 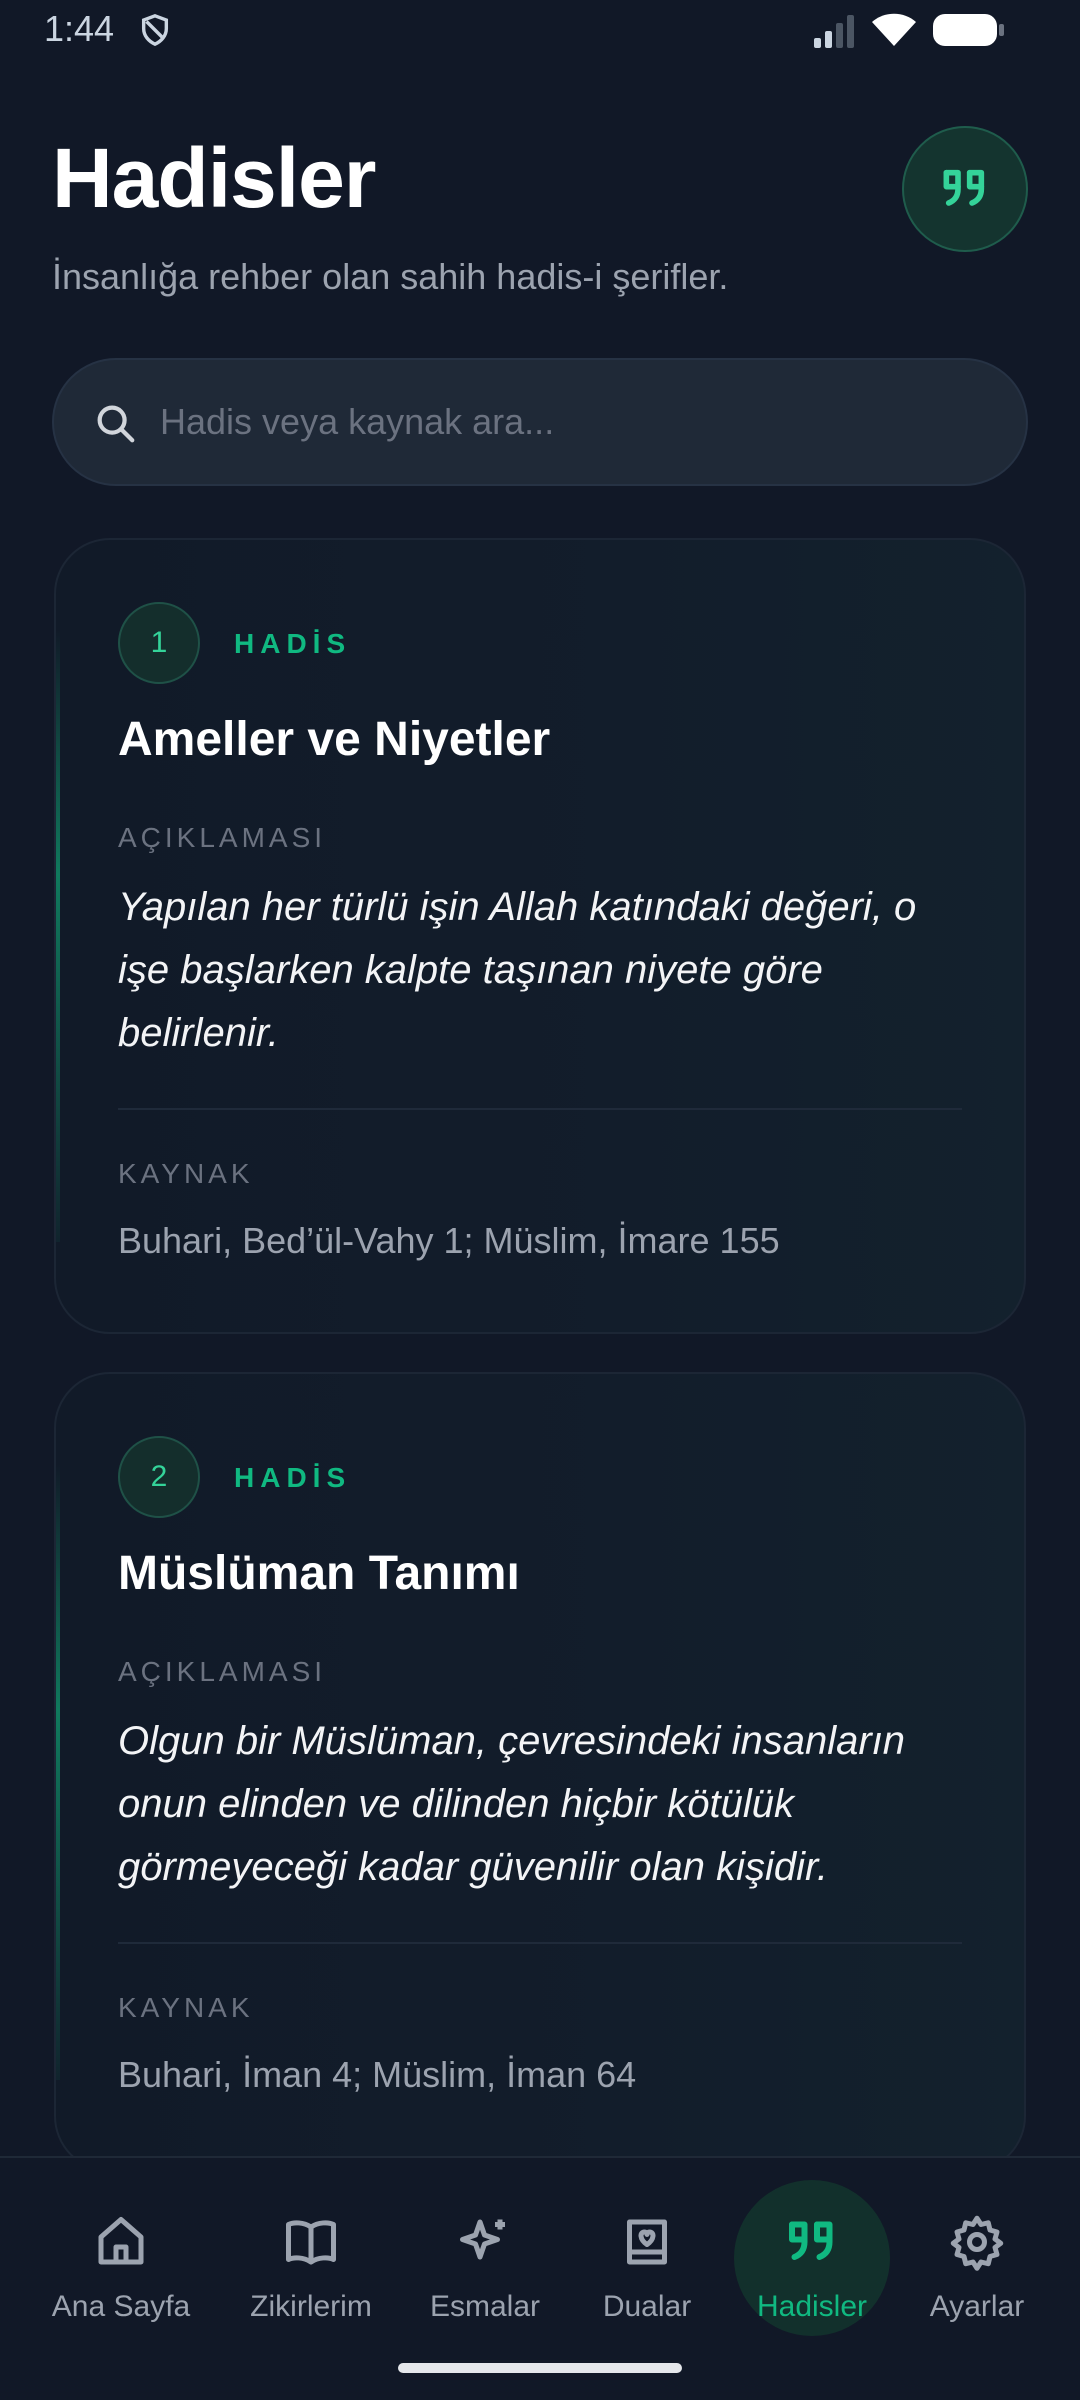 What do you see at coordinates (894, 29) in the screenshot?
I see `wifi-icon` at bounding box center [894, 29].